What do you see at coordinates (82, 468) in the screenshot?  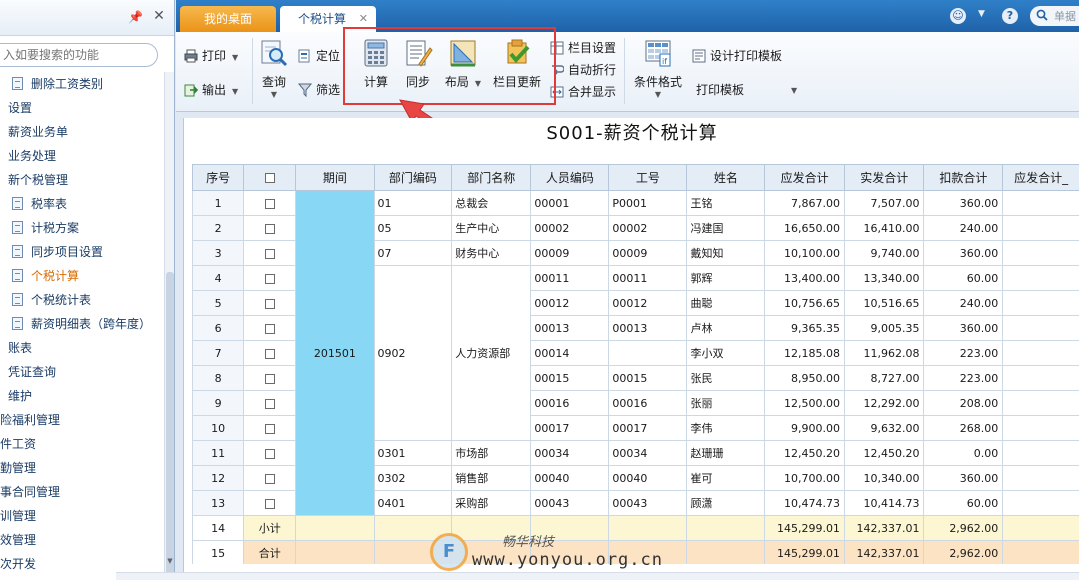 I see `nav-item: 勤管理` at bounding box center [82, 468].